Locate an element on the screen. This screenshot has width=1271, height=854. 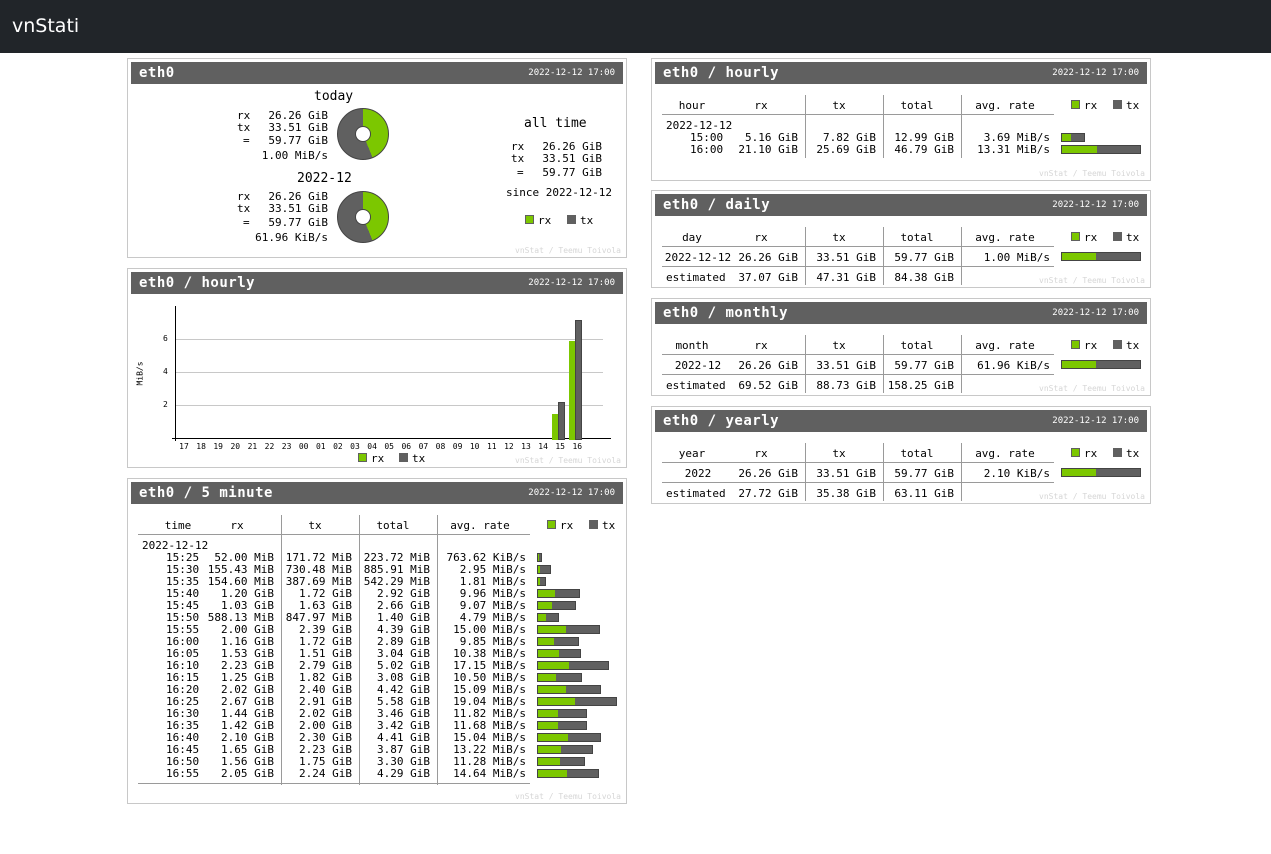
cell-tx: 47.31 GiB is located at coordinates (846, 277).